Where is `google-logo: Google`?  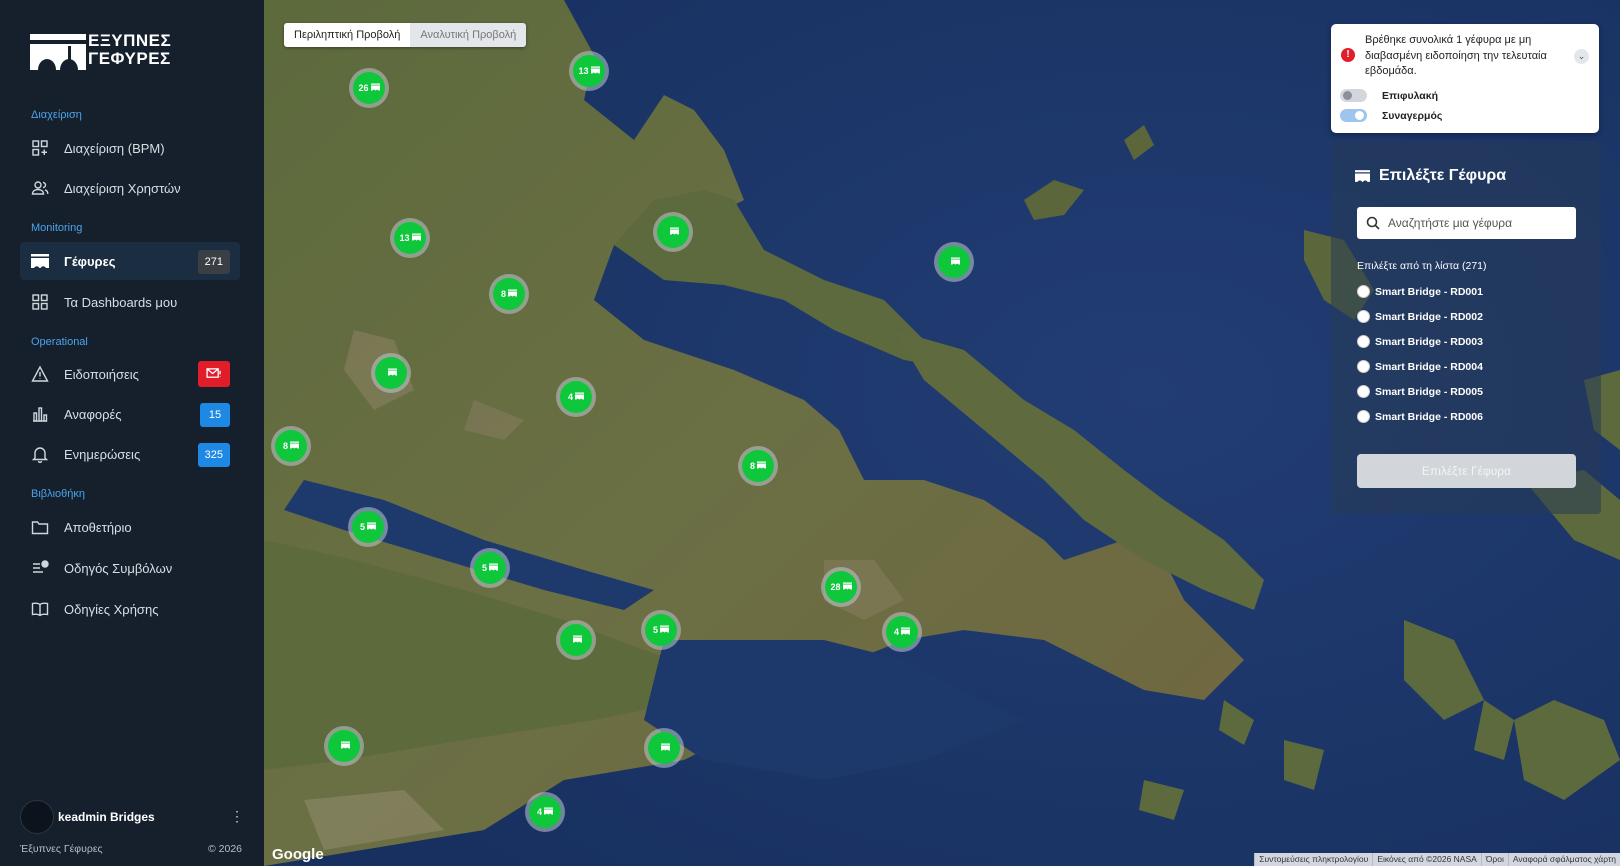
google-logo: Google is located at coordinates (298, 854).